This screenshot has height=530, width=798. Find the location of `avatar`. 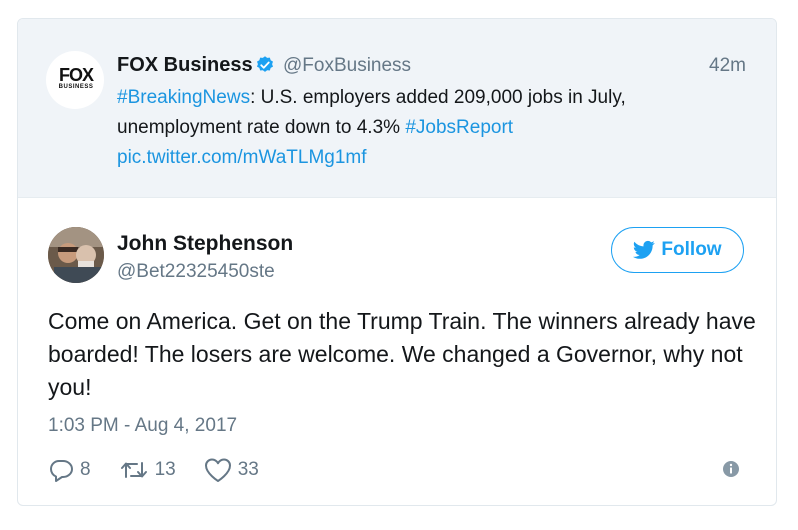

avatar is located at coordinates (76, 255).